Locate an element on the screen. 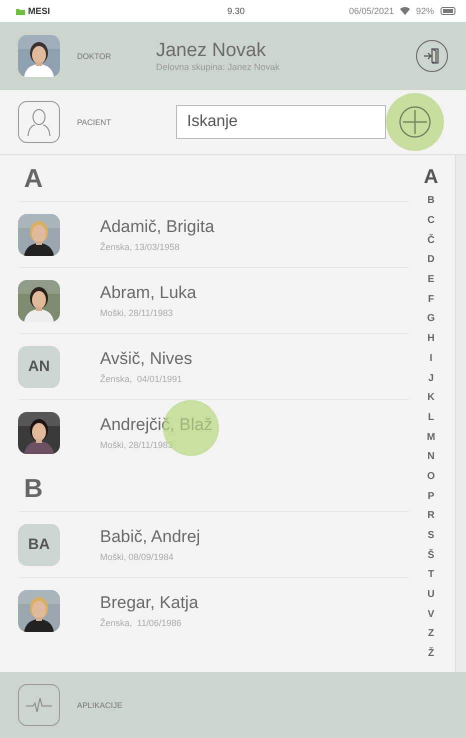 This screenshot has width=466, height=738. index-letter: N is located at coordinates (431, 456).